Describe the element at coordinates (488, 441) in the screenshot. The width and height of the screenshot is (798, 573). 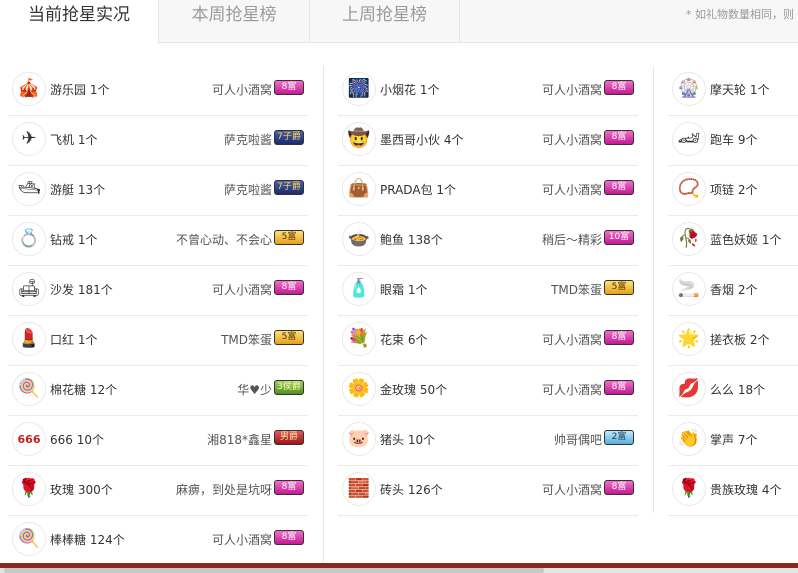
I see `gift-row: 🐷 猪头 10个 帅哥偶吧 2富` at that location.